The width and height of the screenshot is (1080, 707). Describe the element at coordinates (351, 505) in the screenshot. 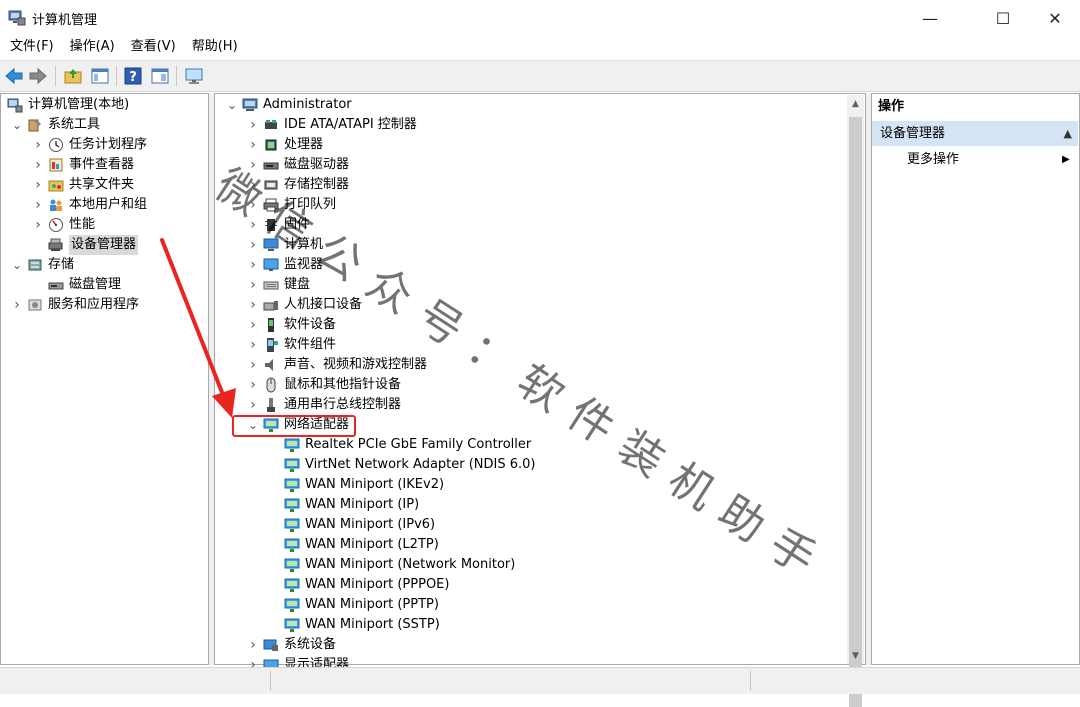

I see `network-adapter-item-3: WAN Miniport (IP)` at that location.